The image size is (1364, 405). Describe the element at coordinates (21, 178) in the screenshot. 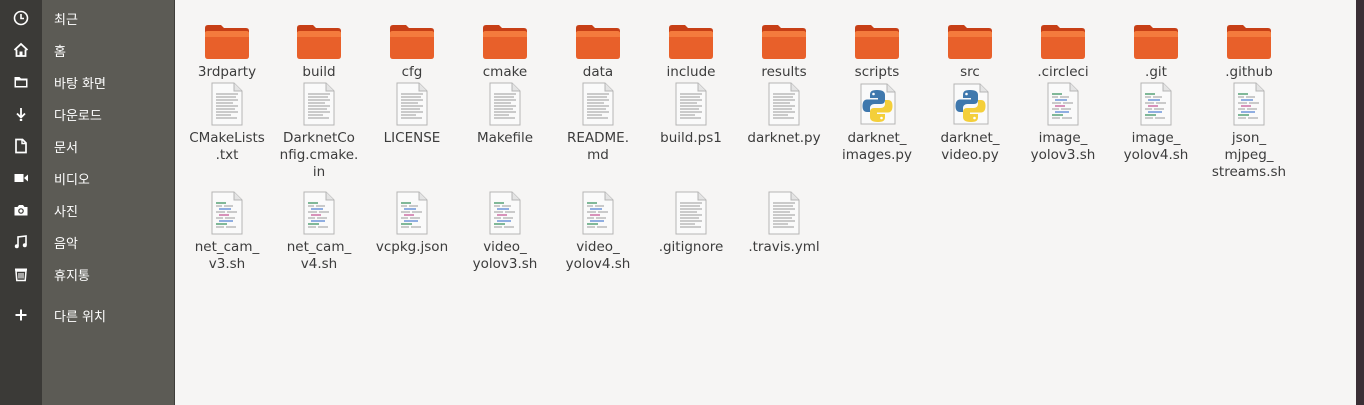

I see `video-icon` at that location.